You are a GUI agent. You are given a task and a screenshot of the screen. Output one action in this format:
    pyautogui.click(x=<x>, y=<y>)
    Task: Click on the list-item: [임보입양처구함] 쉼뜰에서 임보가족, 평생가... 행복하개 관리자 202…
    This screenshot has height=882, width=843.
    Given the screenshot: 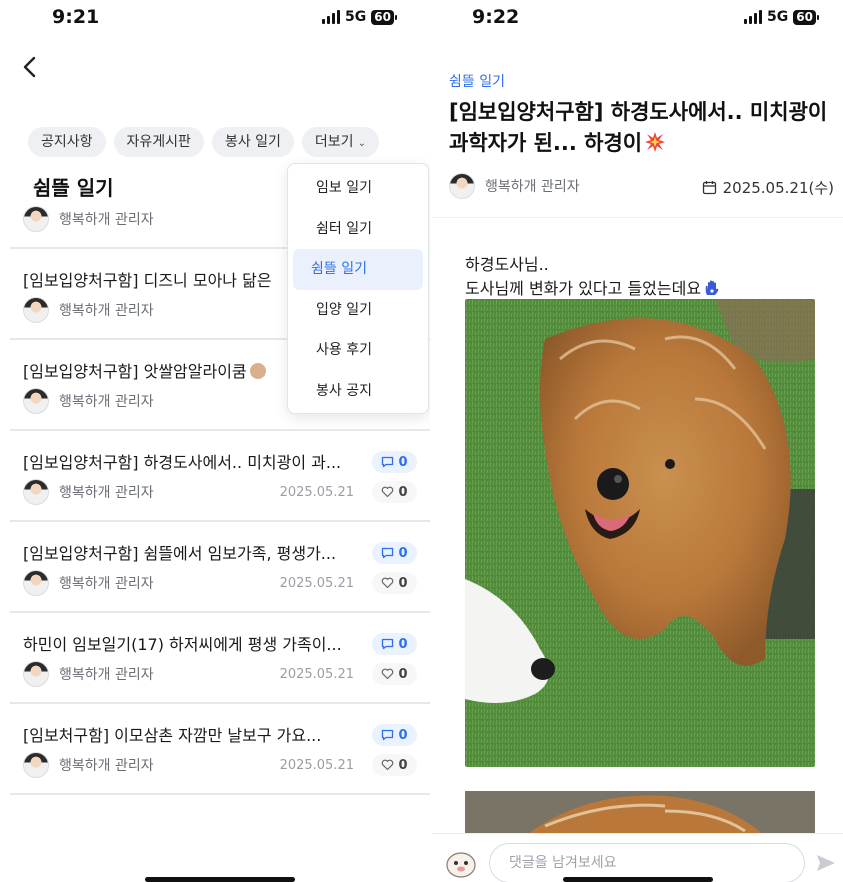 What is the action you would take?
    pyautogui.click(x=220, y=567)
    